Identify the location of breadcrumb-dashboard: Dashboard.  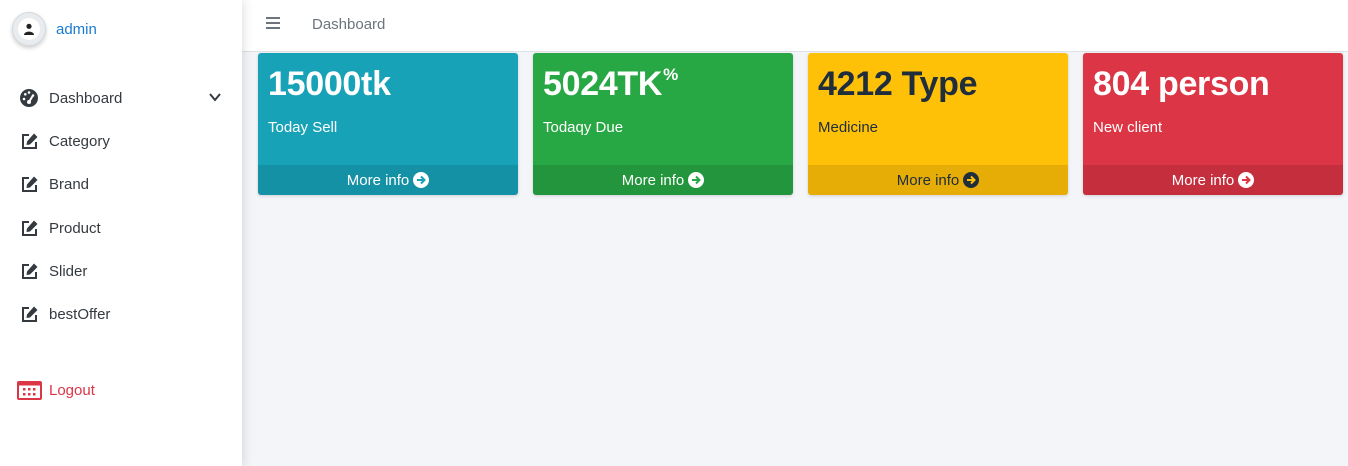
(348, 24).